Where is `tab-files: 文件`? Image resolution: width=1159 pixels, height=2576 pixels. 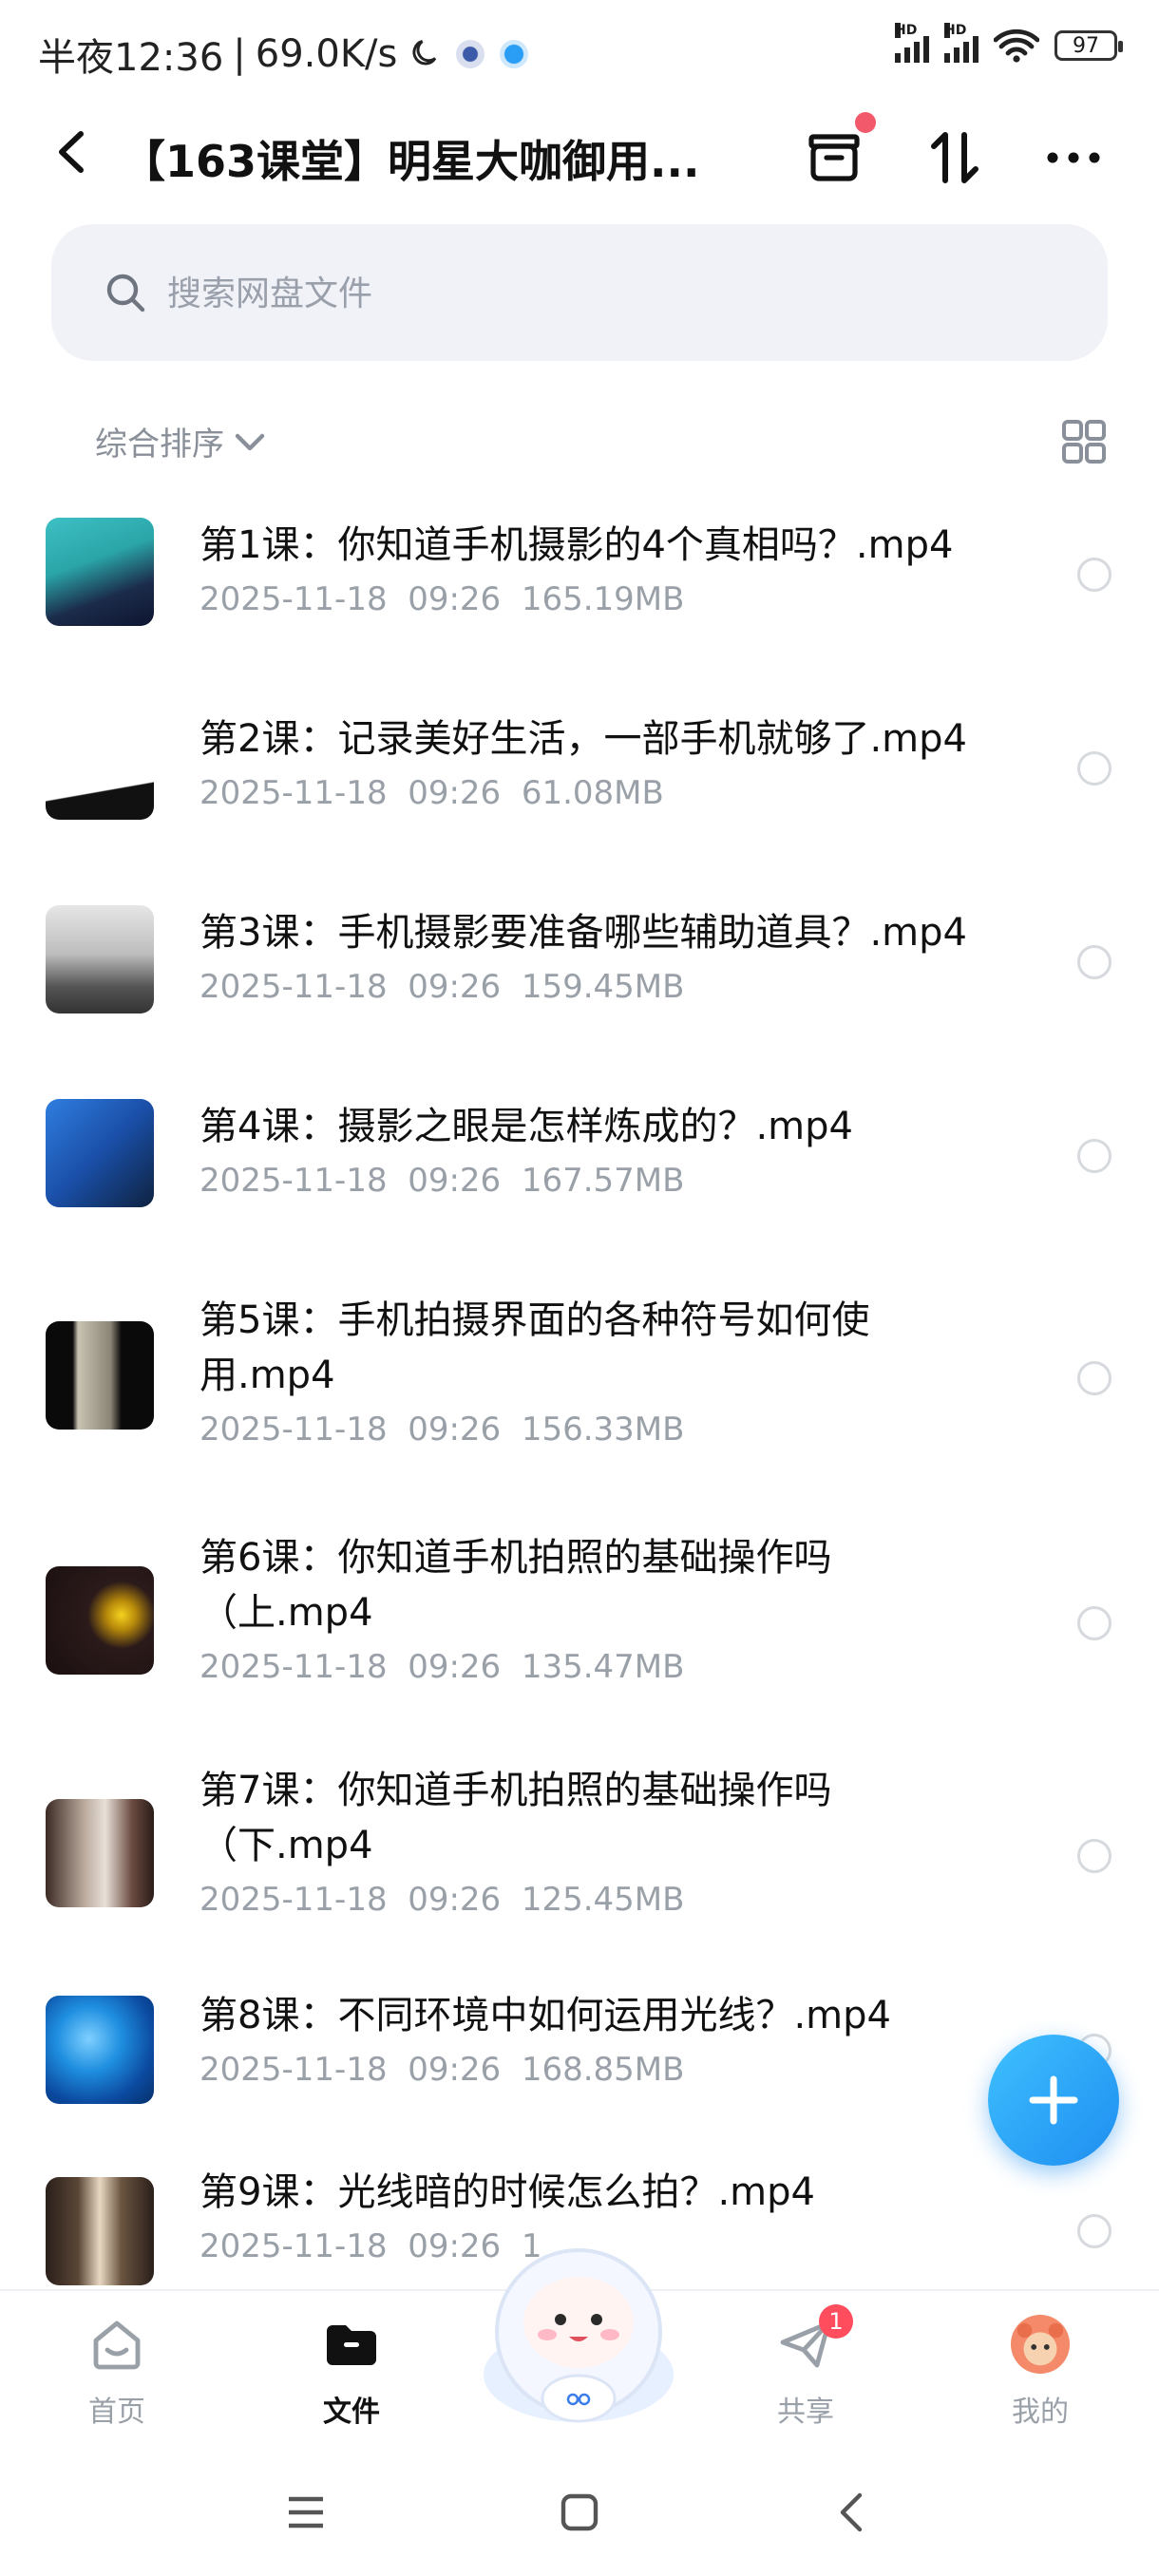 tab-files: 文件 is located at coordinates (352, 2362).